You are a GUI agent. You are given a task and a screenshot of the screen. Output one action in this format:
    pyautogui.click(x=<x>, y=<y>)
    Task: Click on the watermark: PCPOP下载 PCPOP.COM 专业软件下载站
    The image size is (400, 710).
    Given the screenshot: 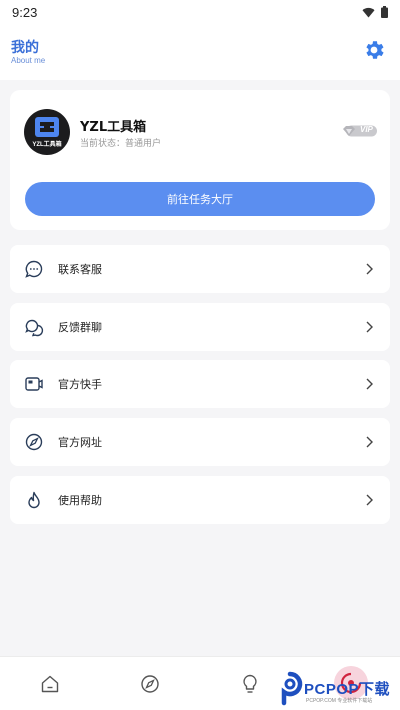 What is the action you would take?
    pyautogui.click(x=338, y=689)
    